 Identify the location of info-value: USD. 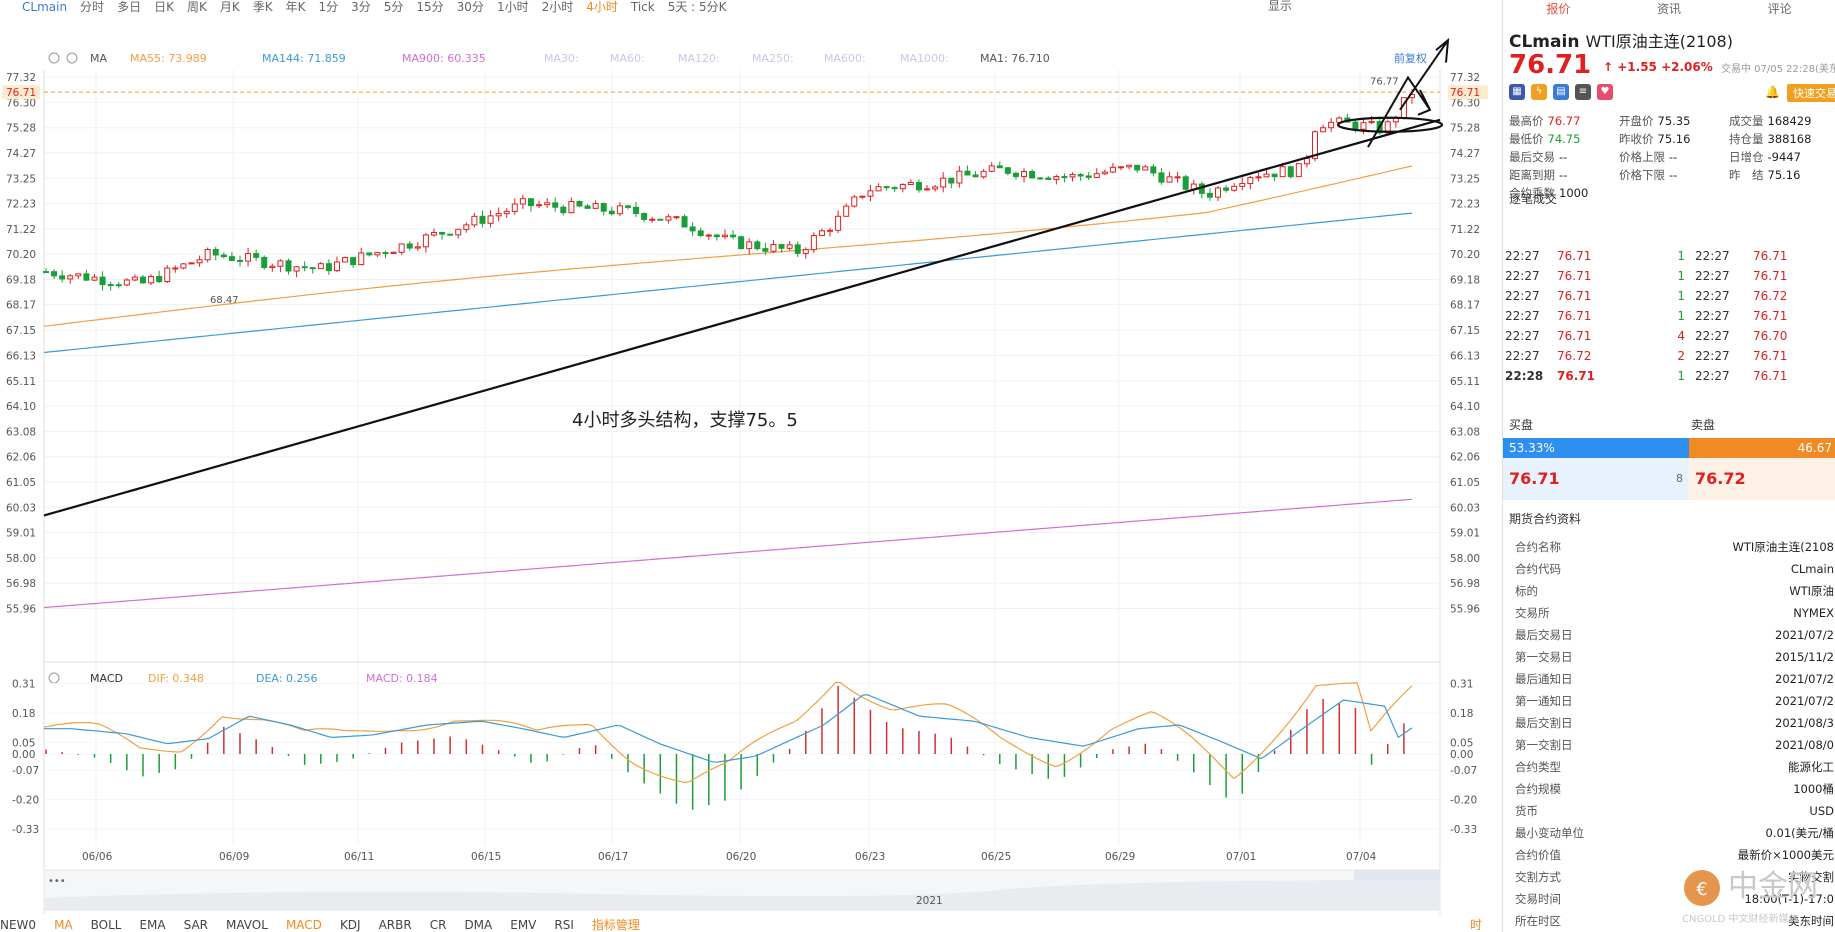
(1821, 811).